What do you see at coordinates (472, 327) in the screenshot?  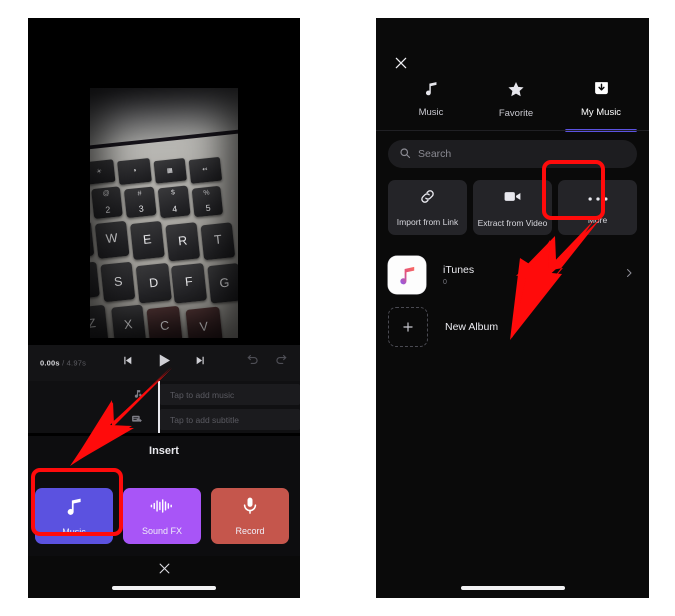 I see `new-album-label: New Album` at bounding box center [472, 327].